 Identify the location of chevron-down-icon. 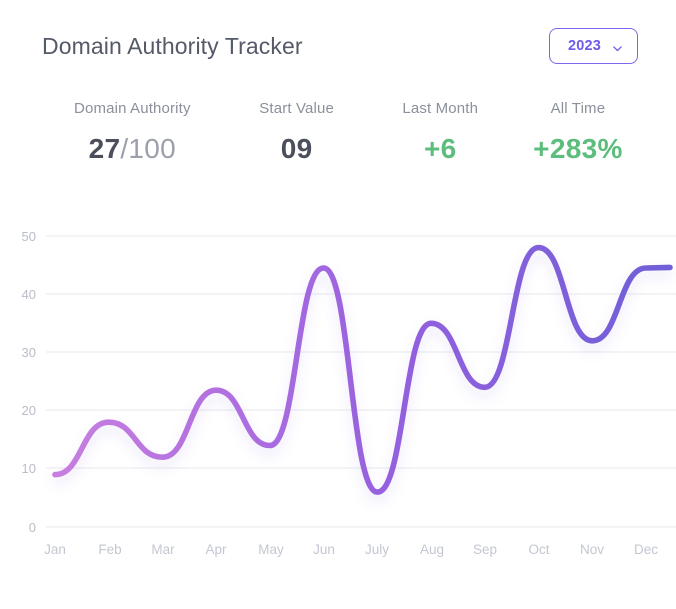
(617, 46).